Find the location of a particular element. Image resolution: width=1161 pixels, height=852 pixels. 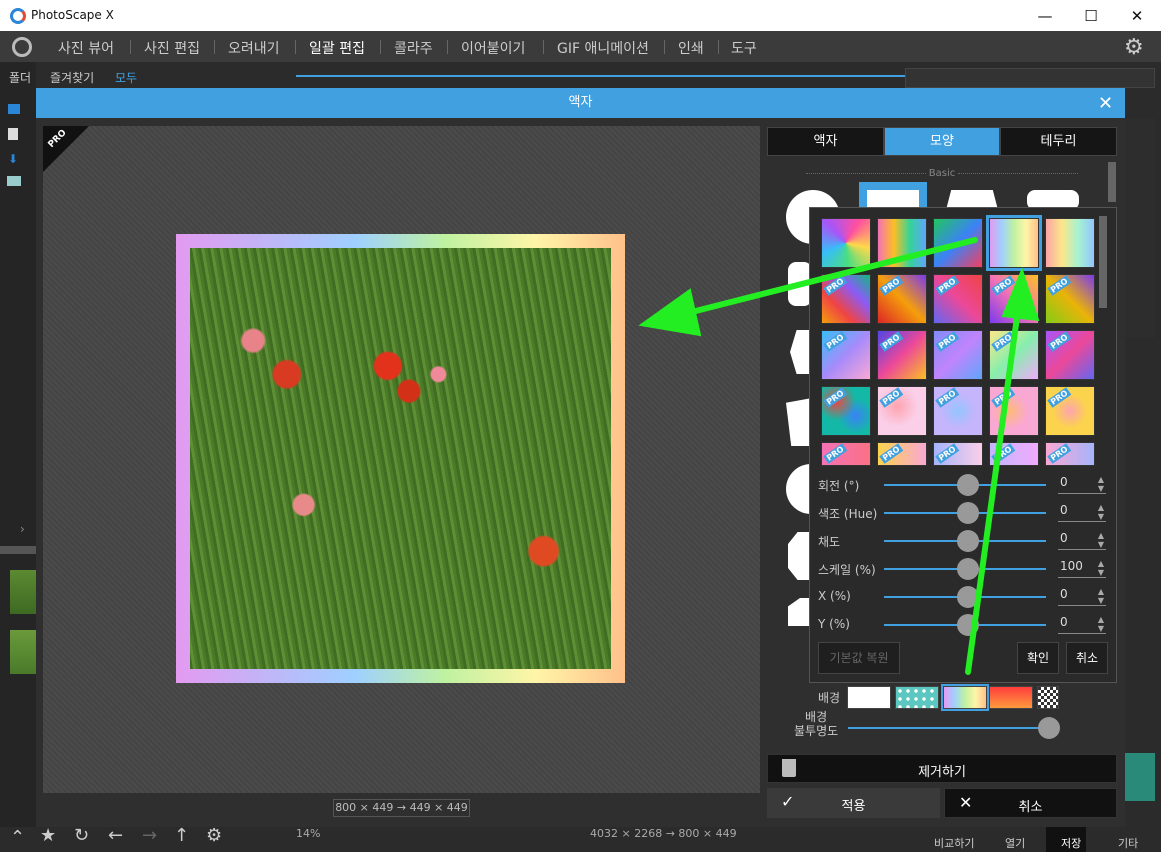

background-transparent-swatch is located at coordinates (1048, 697).